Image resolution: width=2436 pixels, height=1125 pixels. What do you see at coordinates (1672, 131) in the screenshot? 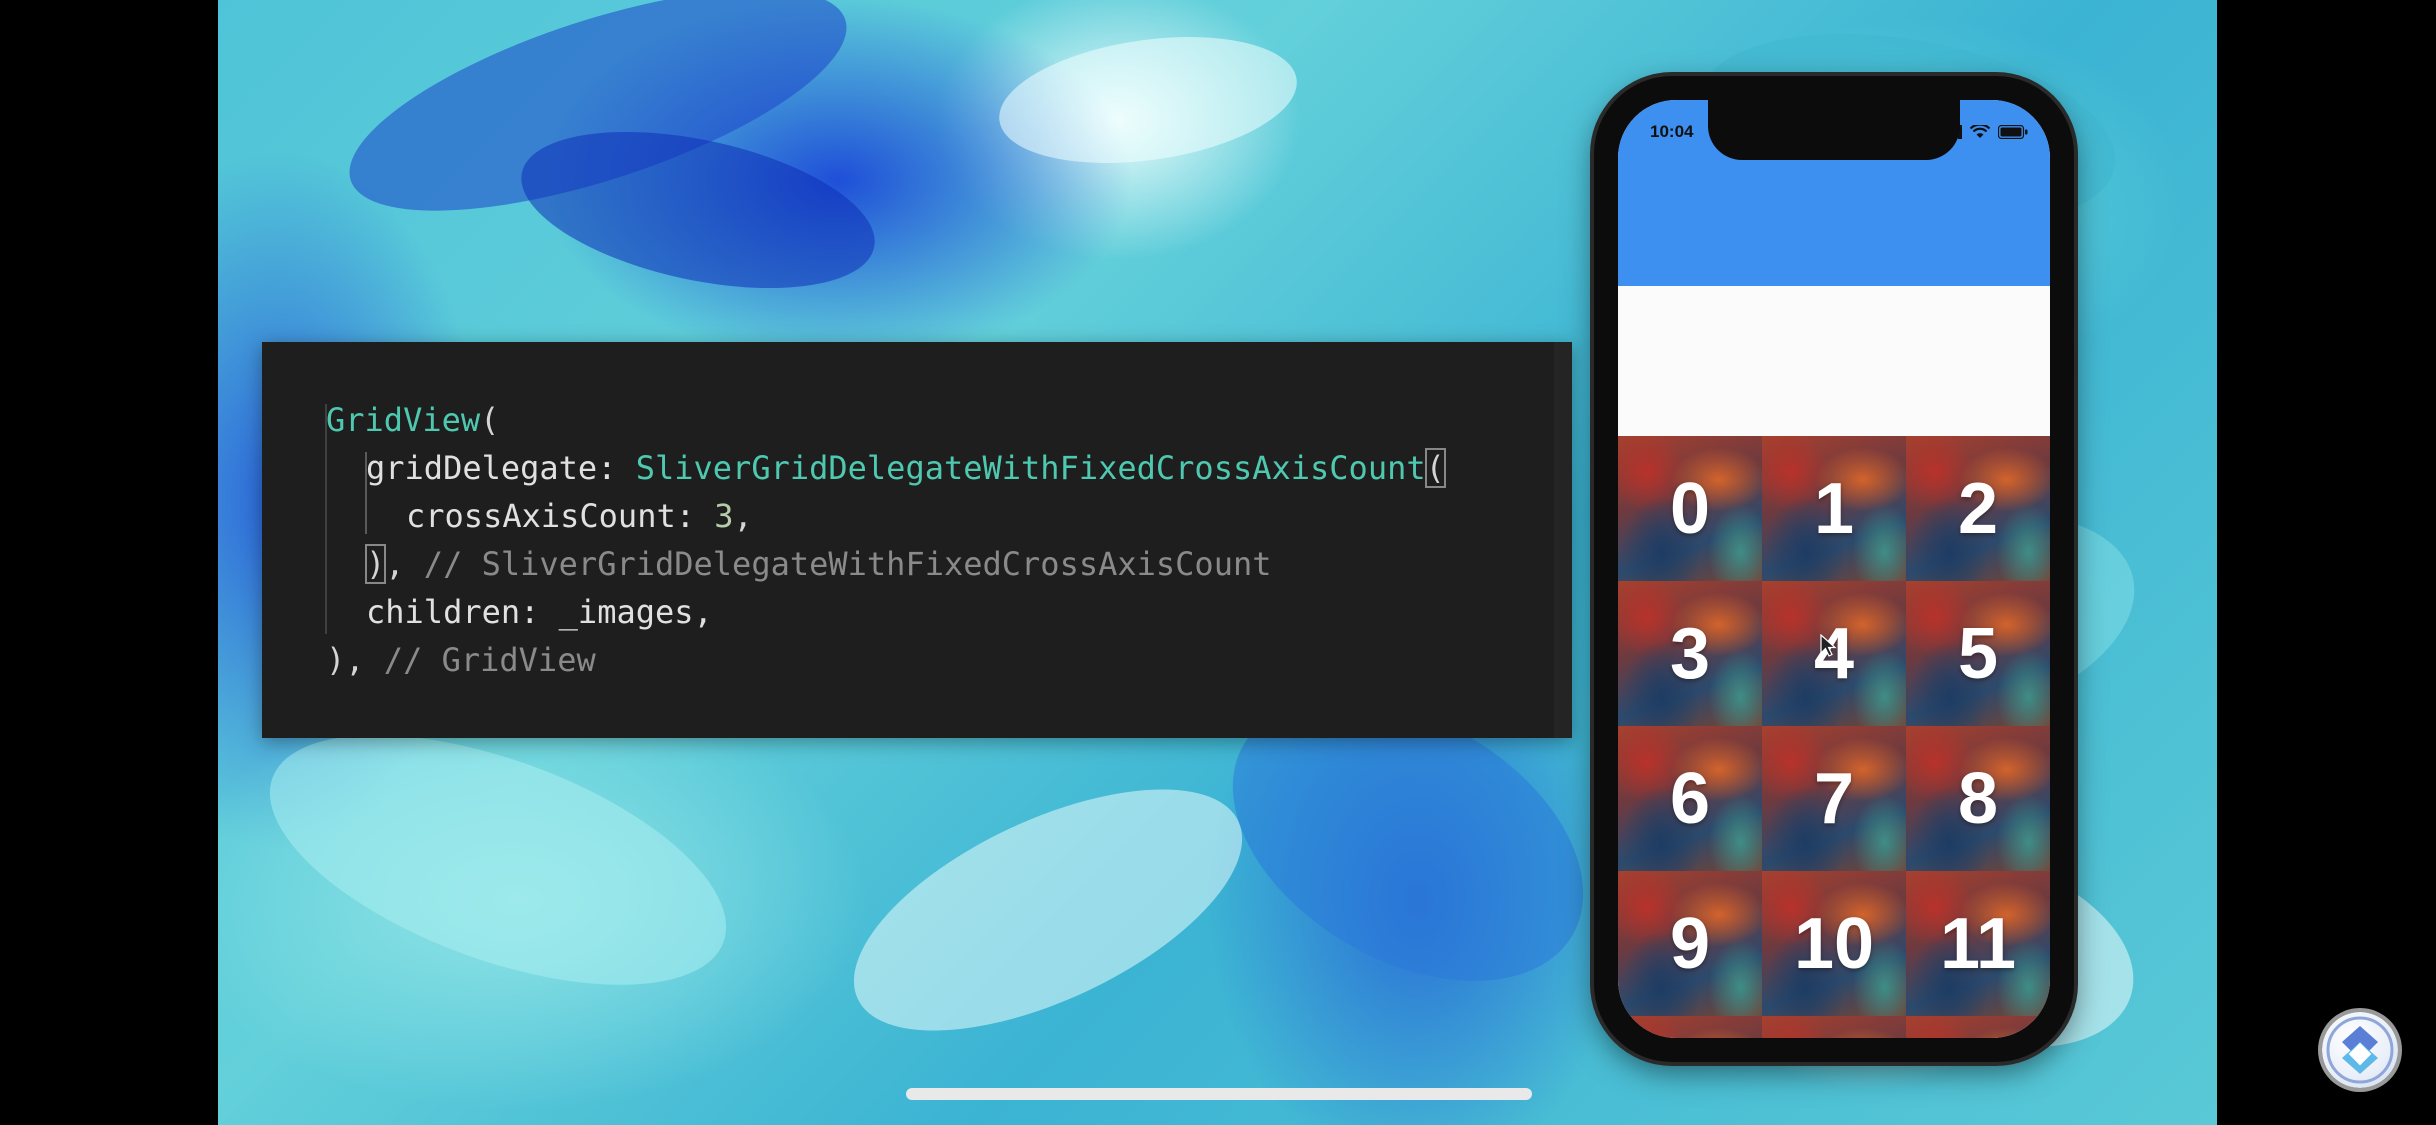
I see `status-time: 10:04` at bounding box center [1672, 131].